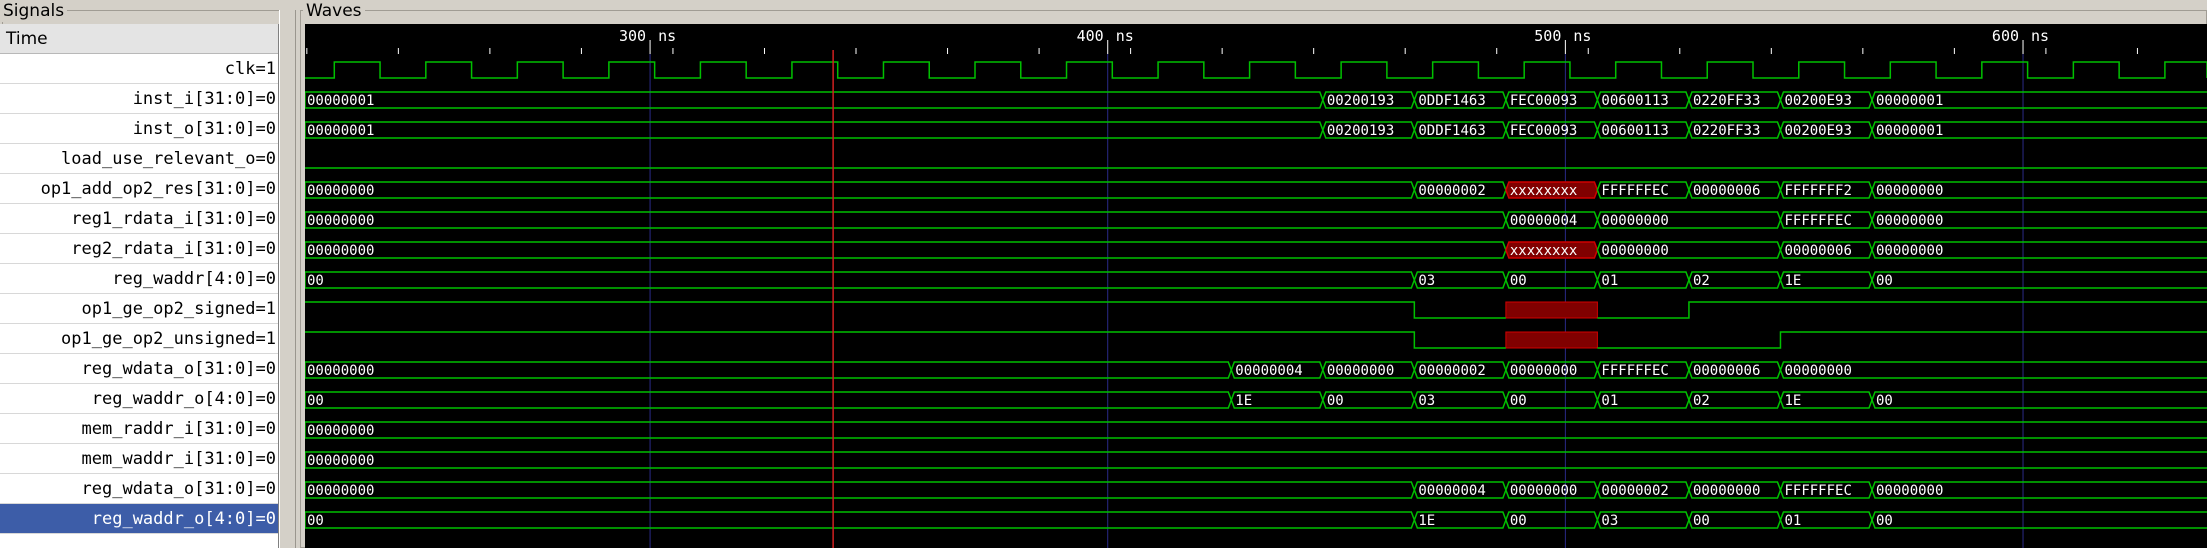  Describe the element at coordinates (240, 69) in the screenshot. I see `signal-name: clk` at that location.